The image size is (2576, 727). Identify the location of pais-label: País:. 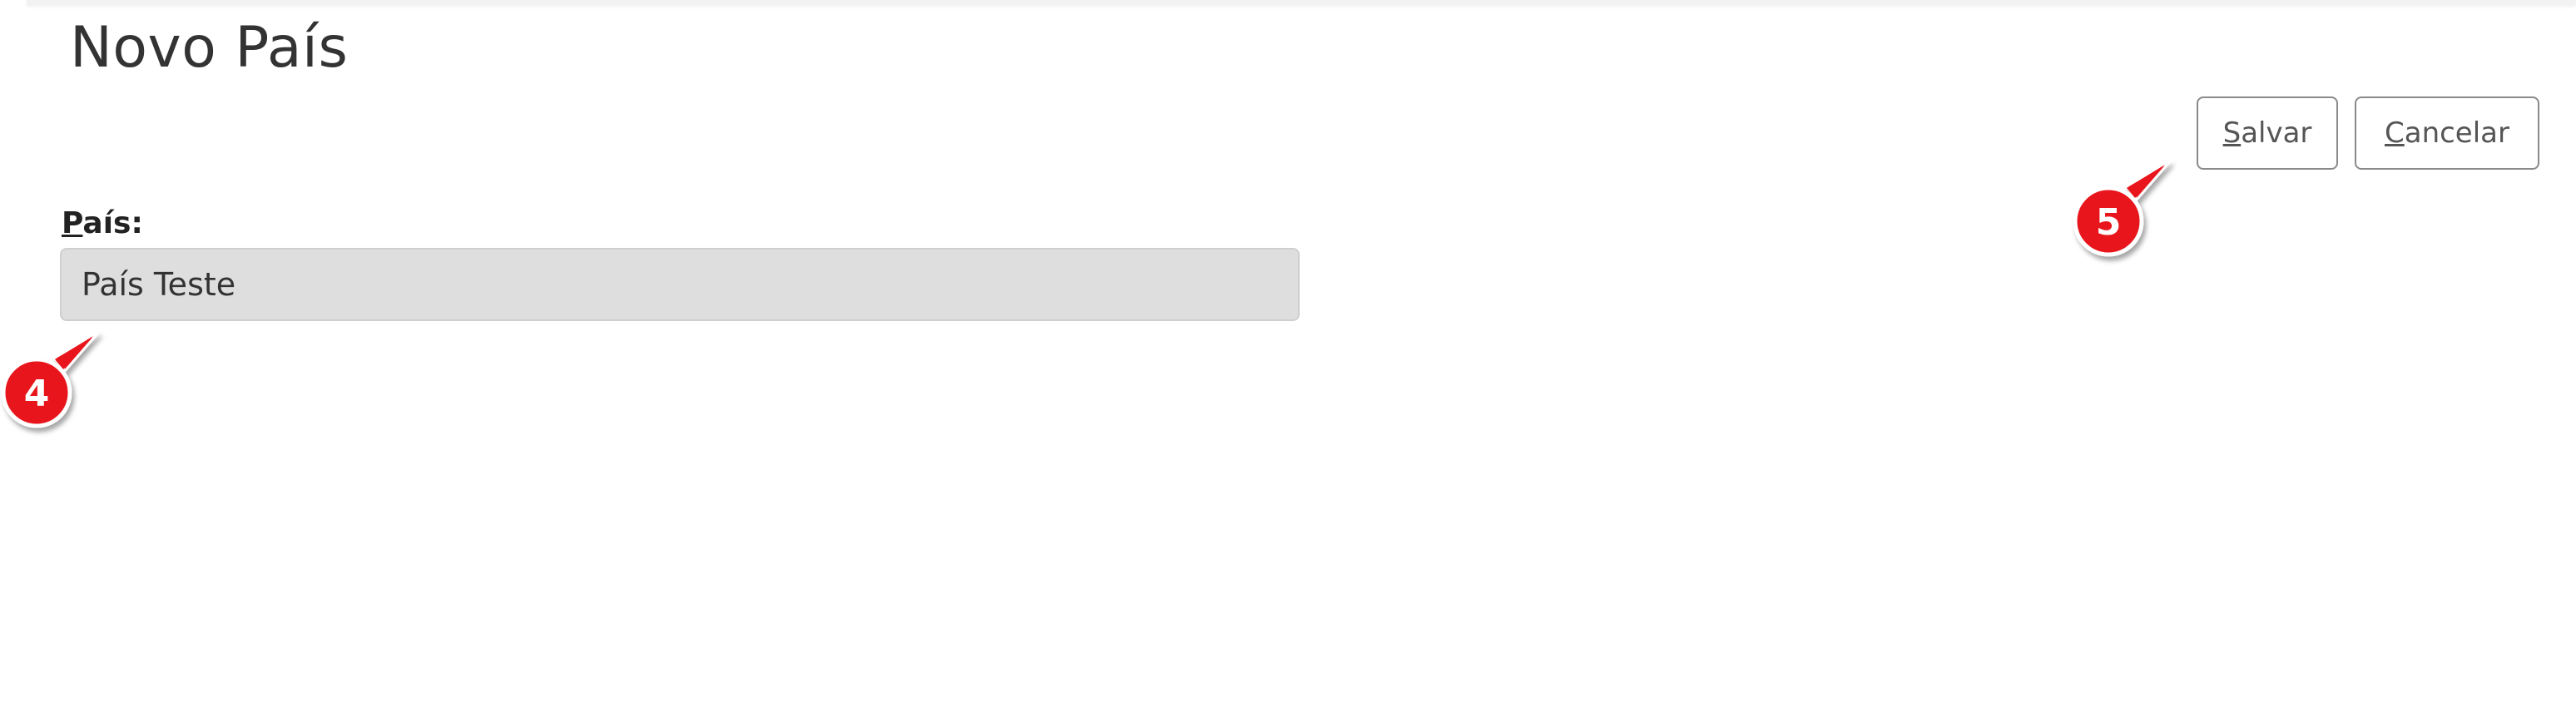
(102, 223).